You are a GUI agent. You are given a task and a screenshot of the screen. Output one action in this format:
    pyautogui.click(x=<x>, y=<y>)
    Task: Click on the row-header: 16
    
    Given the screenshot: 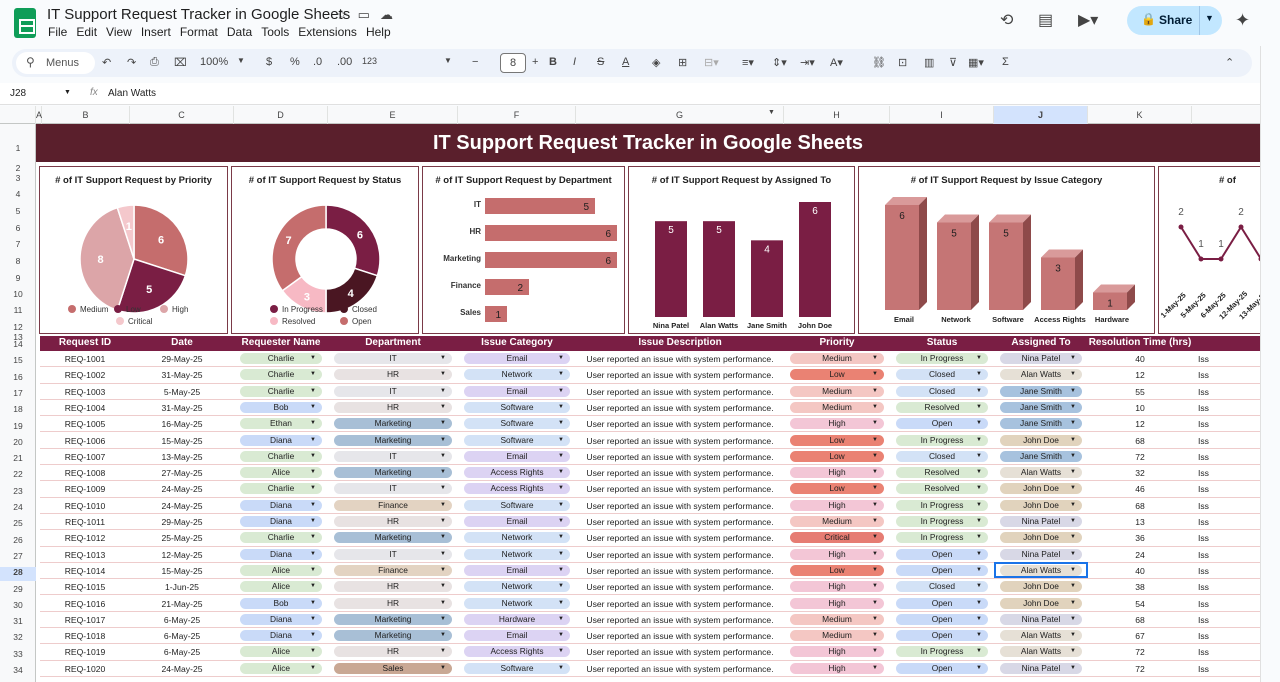 What is the action you would take?
    pyautogui.click(x=18, y=377)
    